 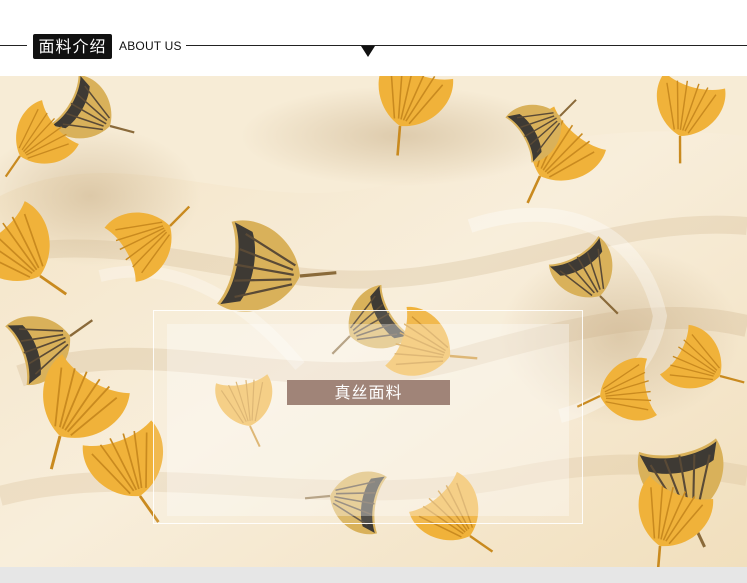 I want to click on bottom-divider-strip, so click(x=373, y=575).